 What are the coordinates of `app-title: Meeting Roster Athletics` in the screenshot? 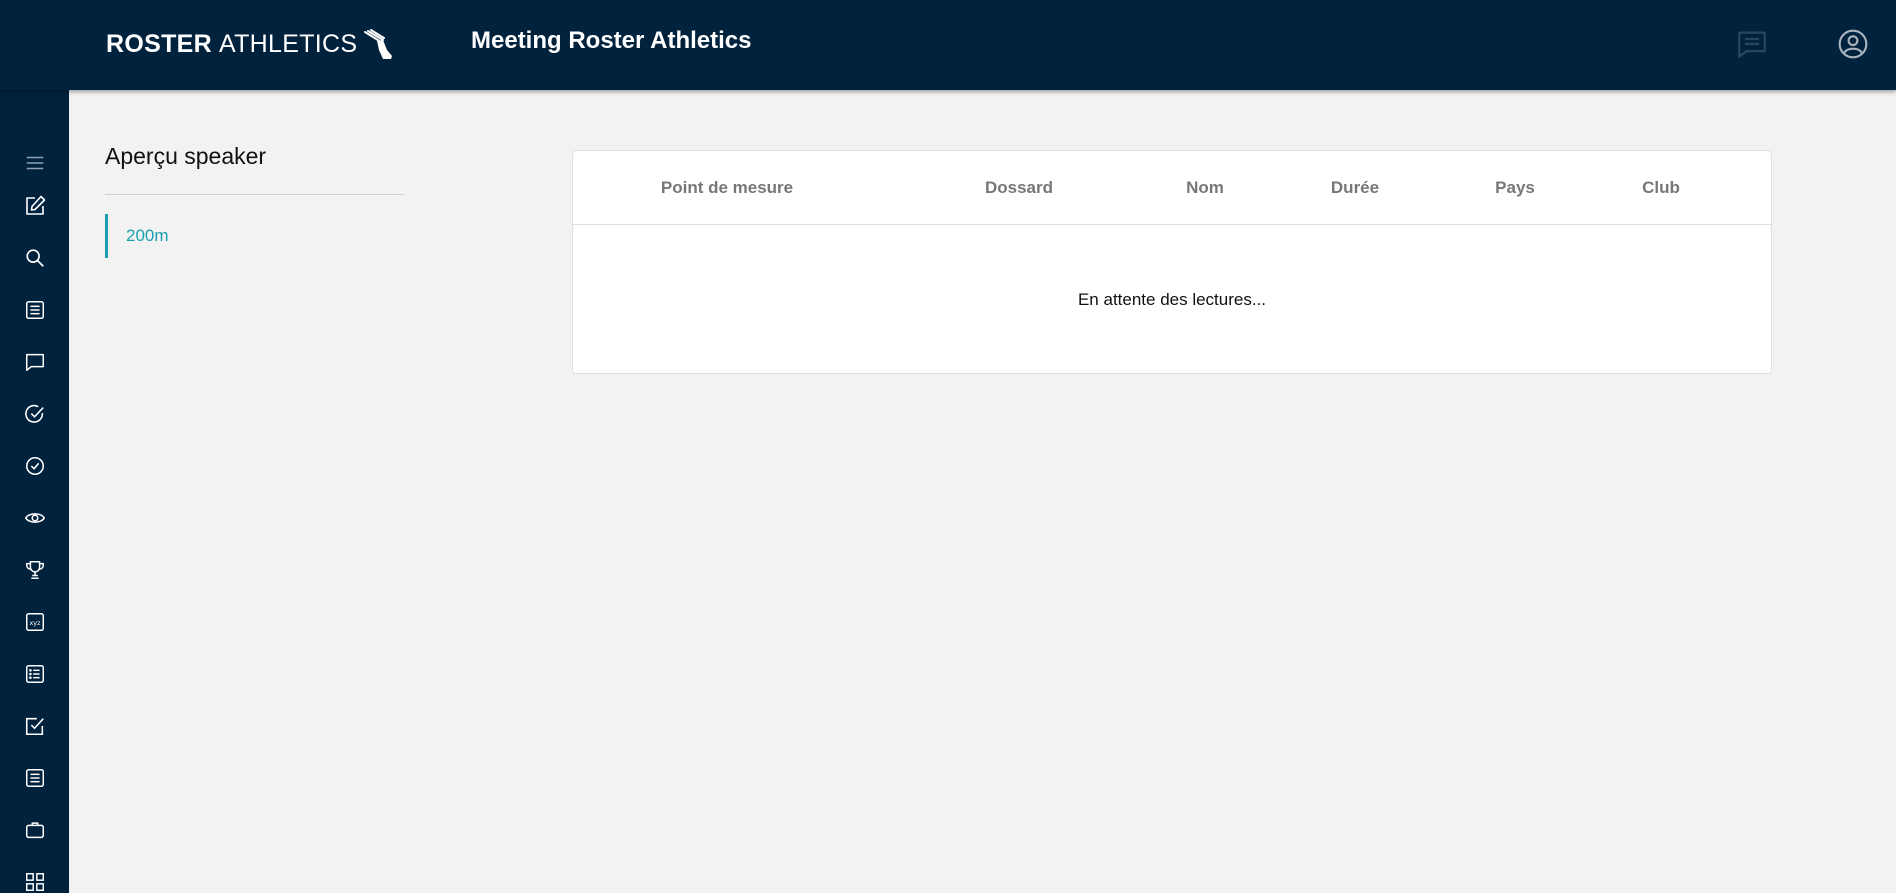 It's located at (611, 40).